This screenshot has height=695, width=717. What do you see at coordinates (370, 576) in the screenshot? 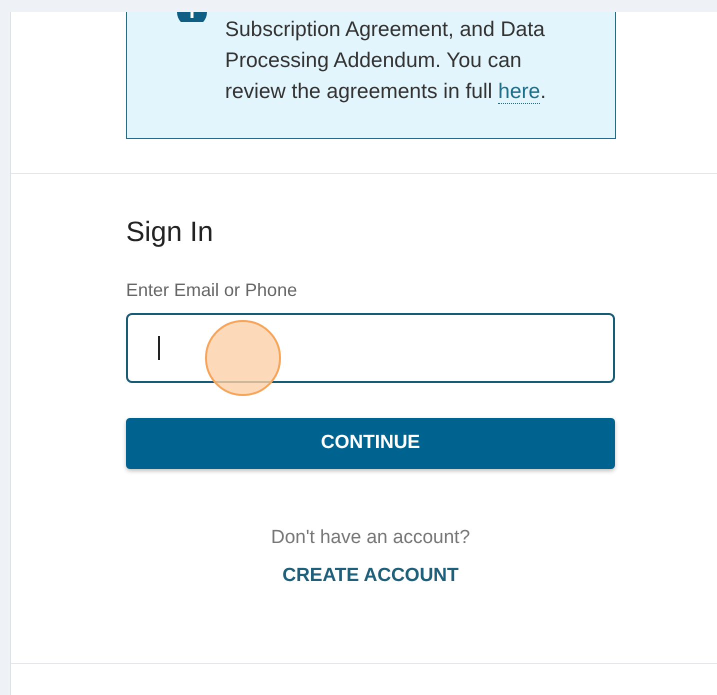
I see `create-account-link: CREATE ACCOUNT` at bounding box center [370, 576].